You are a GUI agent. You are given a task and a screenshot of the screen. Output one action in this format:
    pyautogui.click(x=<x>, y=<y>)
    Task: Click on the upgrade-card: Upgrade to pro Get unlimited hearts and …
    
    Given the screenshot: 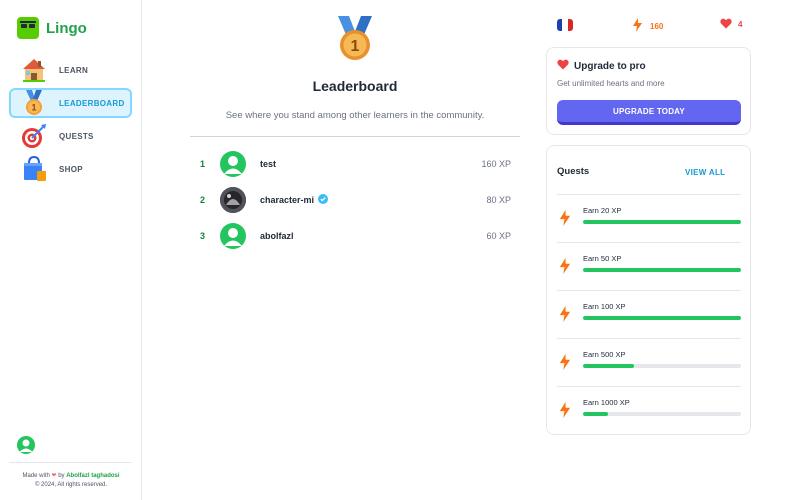 What is the action you would take?
    pyautogui.click(x=648, y=91)
    